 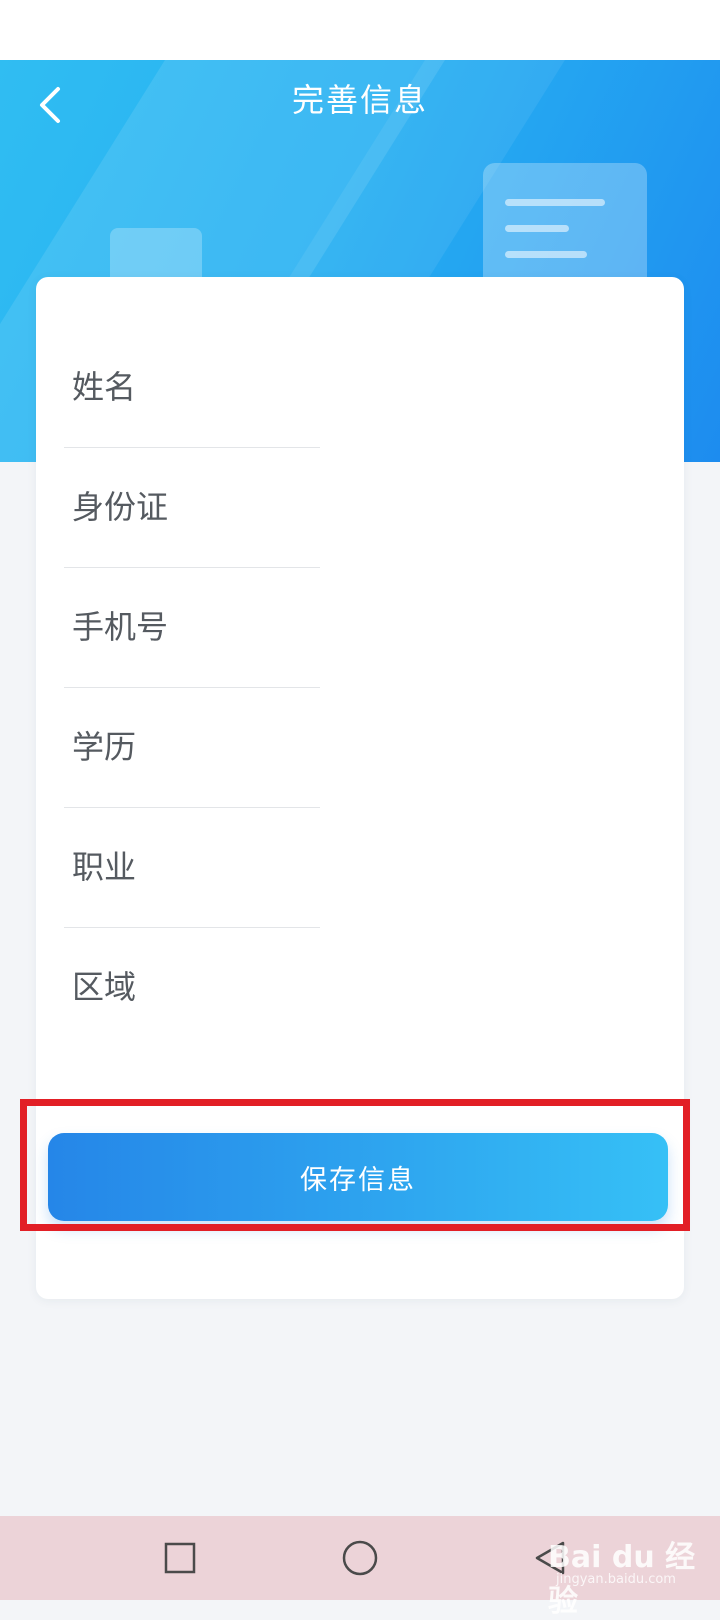 I want to click on field-phone: 手机号, so click(x=359, y=628).